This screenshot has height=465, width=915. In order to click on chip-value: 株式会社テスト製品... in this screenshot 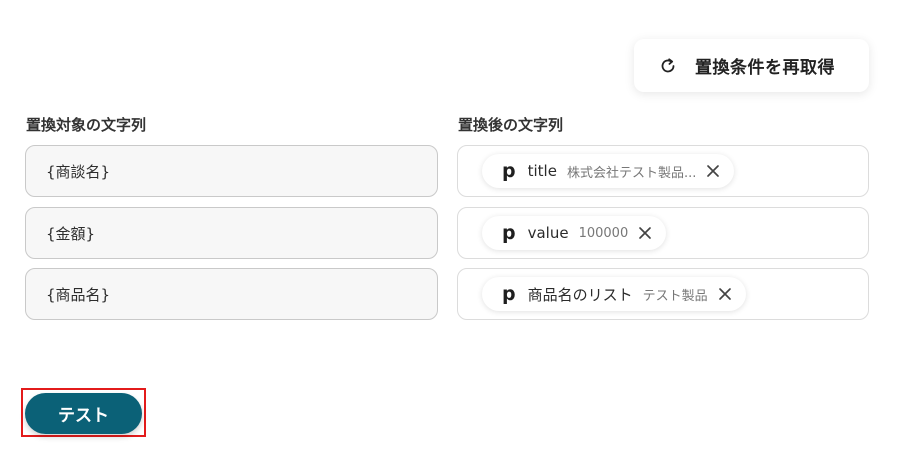, I will do `click(631, 173)`.